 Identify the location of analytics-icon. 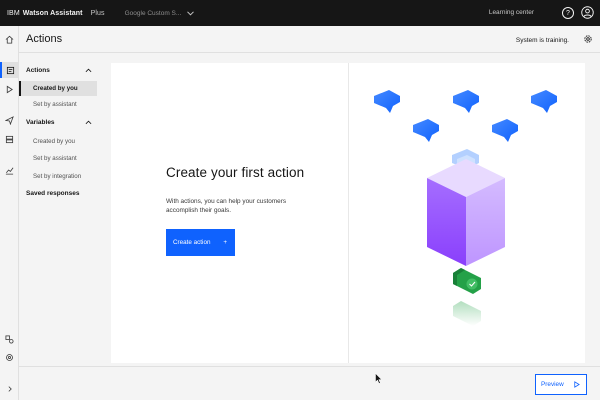
(9, 171).